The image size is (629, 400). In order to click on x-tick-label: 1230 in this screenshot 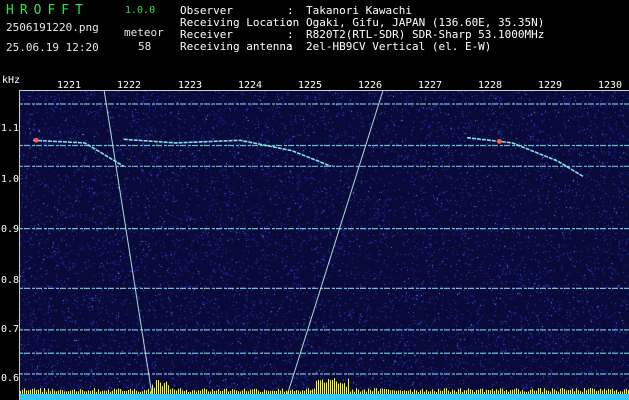, I will do `click(610, 85)`.